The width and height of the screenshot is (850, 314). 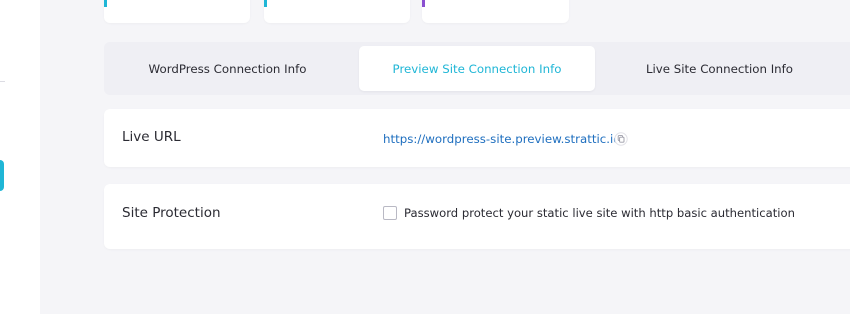 I want to click on site-protection-label: Site Protection, so click(x=171, y=213).